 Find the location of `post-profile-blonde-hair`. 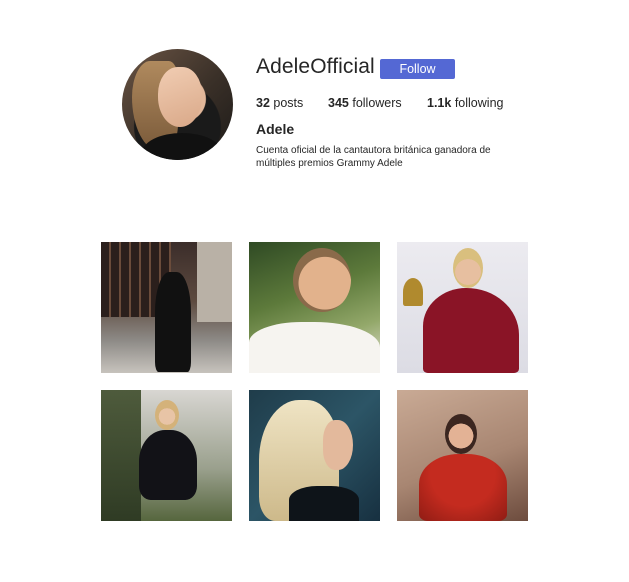

post-profile-blonde-hair is located at coordinates (314, 455).